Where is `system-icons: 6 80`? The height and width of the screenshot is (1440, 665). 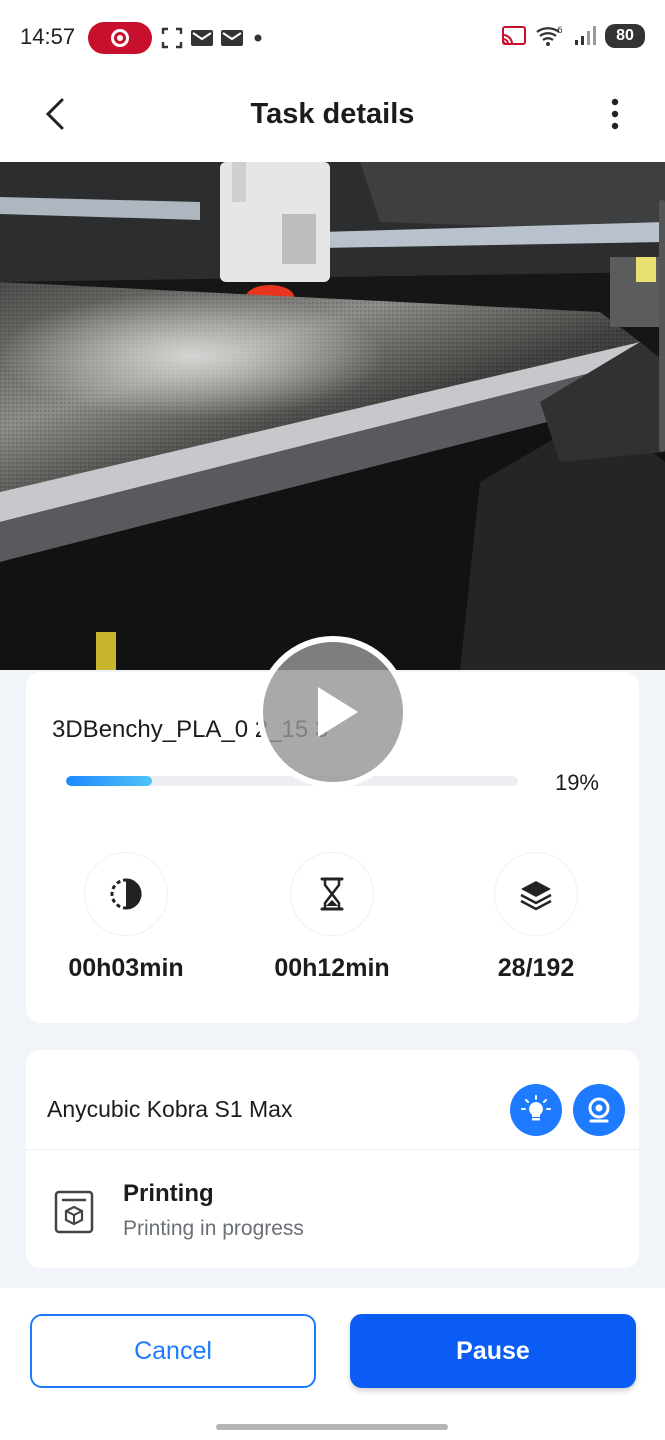 system-icons: 6 80 is located at coordinates (573, 36).